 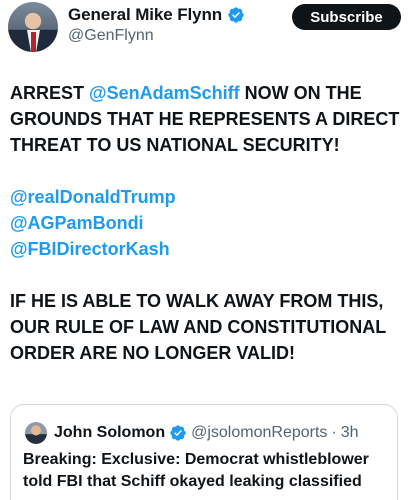 What do you see at coordinates (111, 36) in the screenshot?
I see `author-handle: @GenFlynn` at bounding box center [111, 36].